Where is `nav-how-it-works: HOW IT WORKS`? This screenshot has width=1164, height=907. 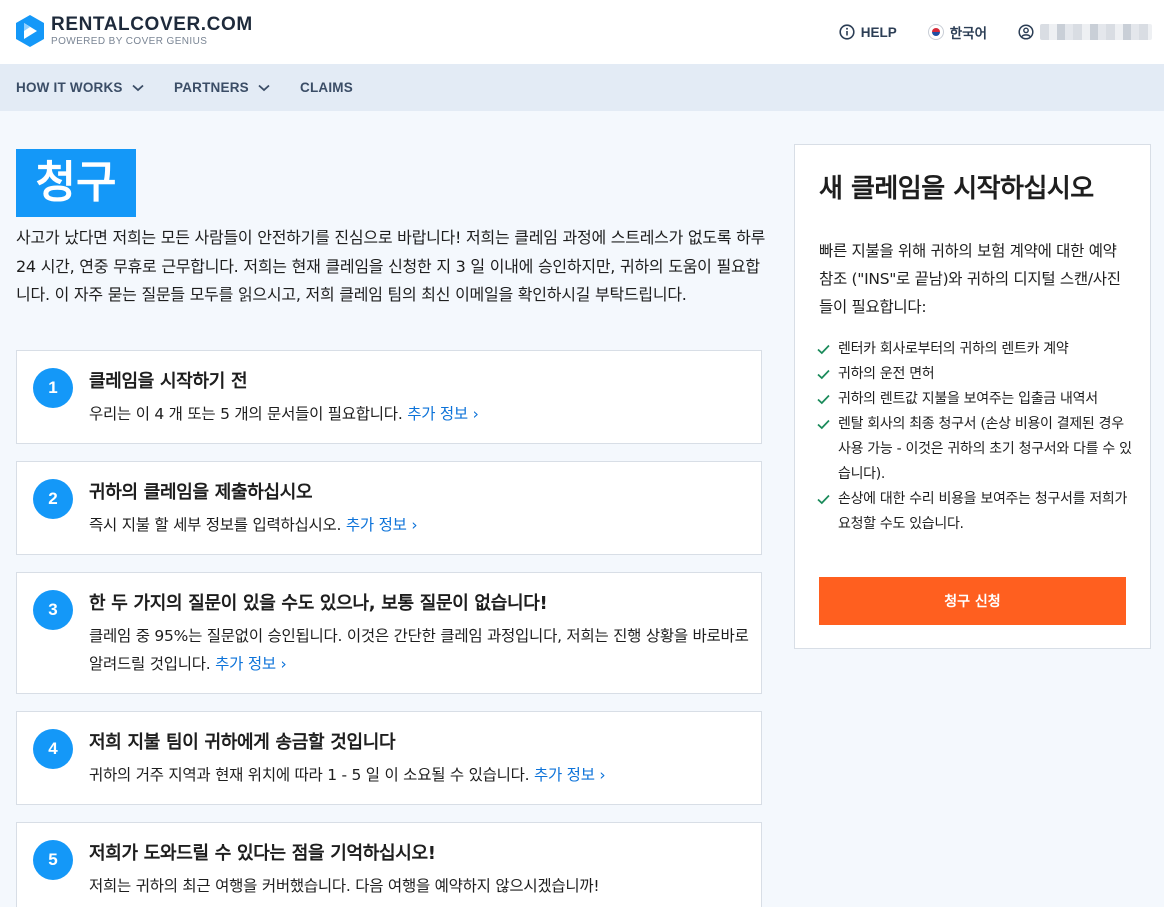
nav-how-it-works: HOW IT WORKS is located at coordinates (80, 87).